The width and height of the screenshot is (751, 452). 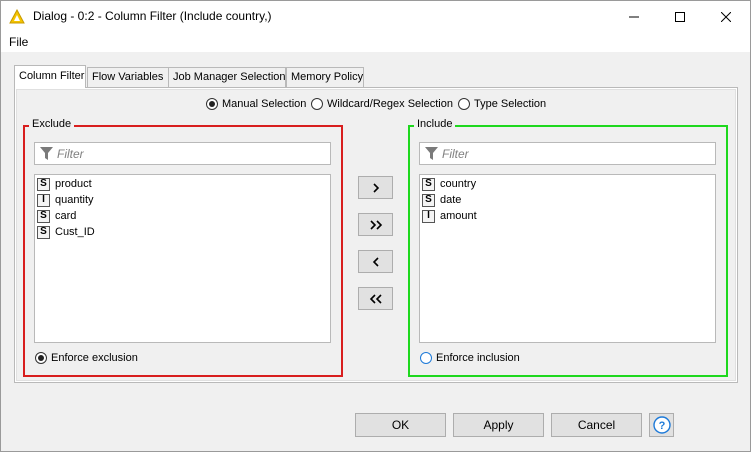 What do you see at coordinates (18, 42) in the screenshot?
I see `menu-file: File` at bounding box center [18, 42].